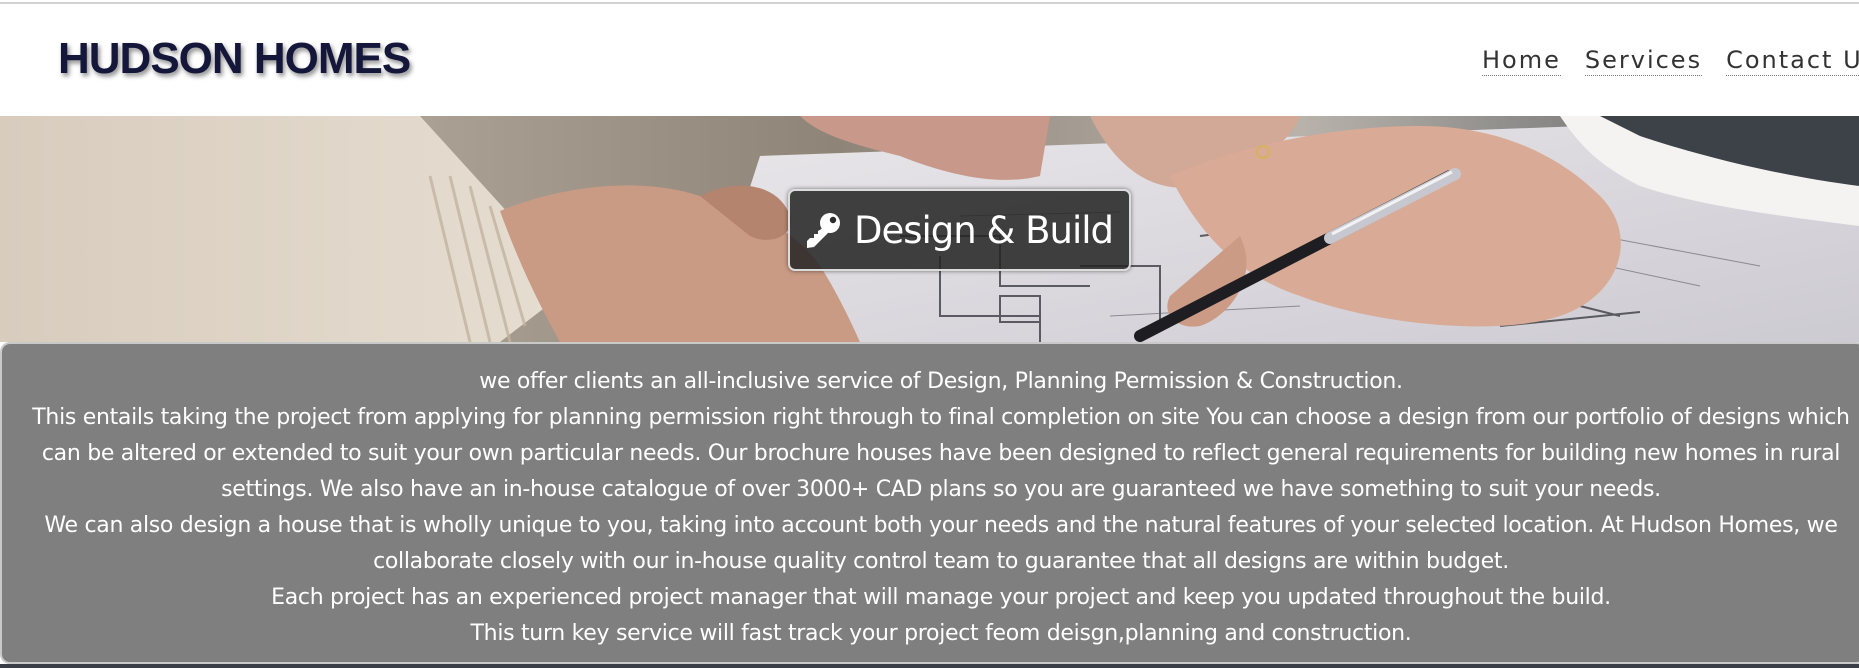 This screenshot has height=668, width=1859. What do you see at coordinates (1521, 61) in the screenshot?
I see `nav-link-home: Home` at bounding box center [1521, 61].